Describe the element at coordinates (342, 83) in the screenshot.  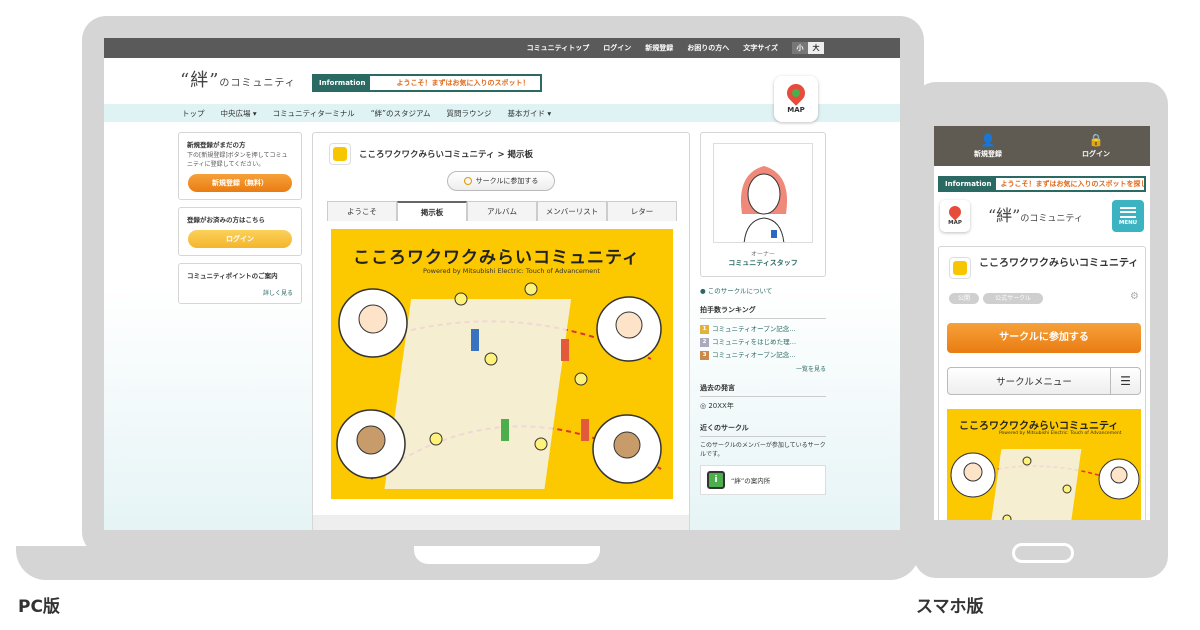
I see `information-label: Information` at that location.